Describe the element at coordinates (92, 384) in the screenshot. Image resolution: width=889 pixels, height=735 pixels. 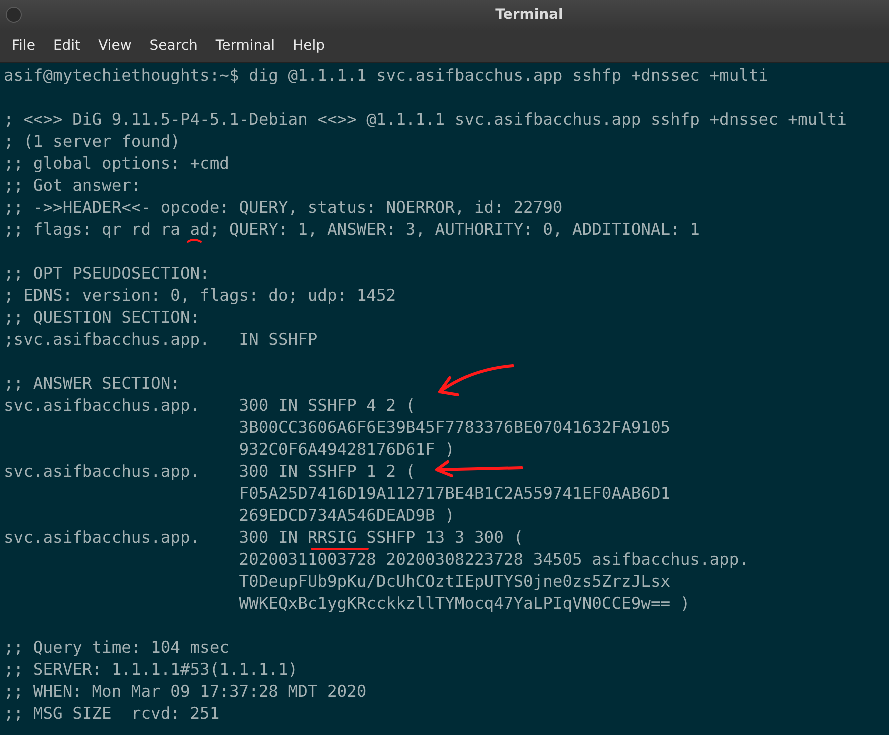
I see `terminal-line: ;; ANSWER SECTION:` at that location.